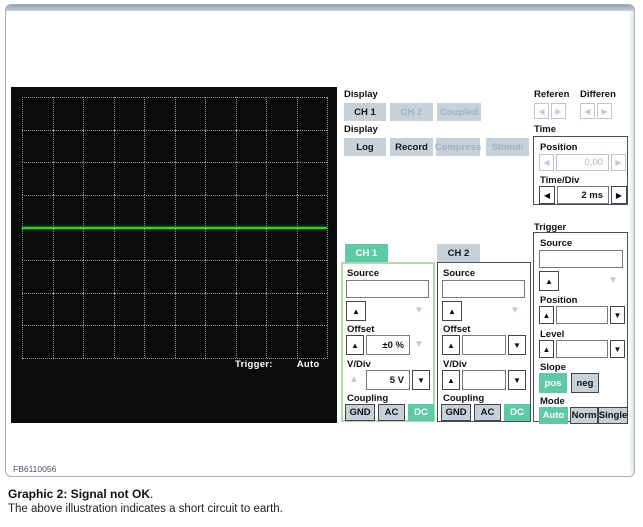  What do you see at coordinates (484, 380) in the screenshot?
I see `ch2-vdiv-value` at bounding box center [484, 380].